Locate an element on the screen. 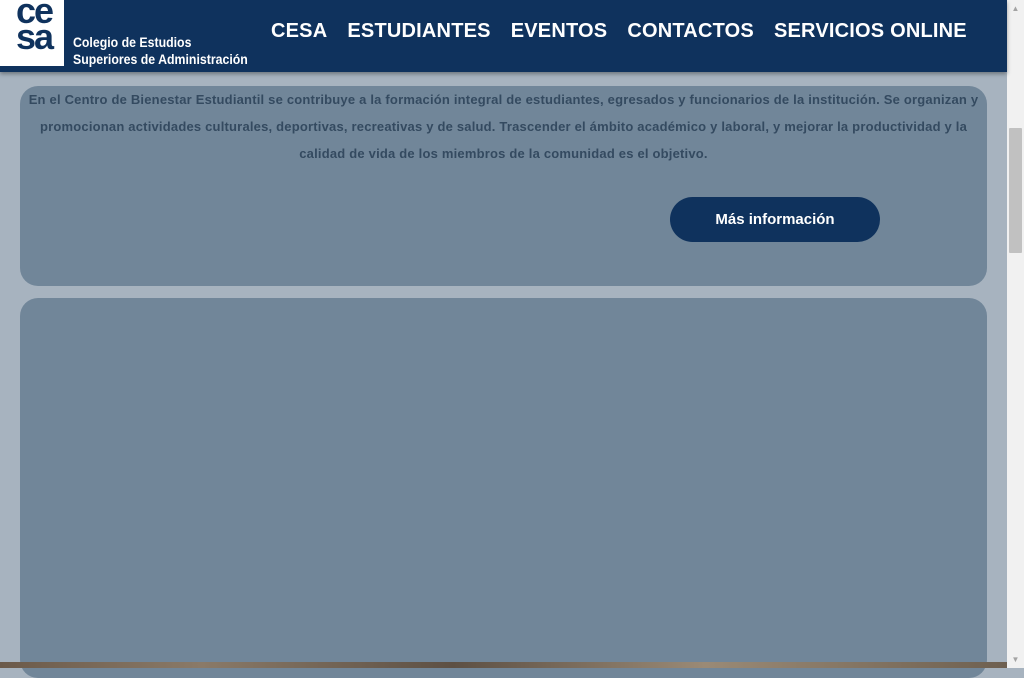  background-image-strip is located at coordinates (503, 665).